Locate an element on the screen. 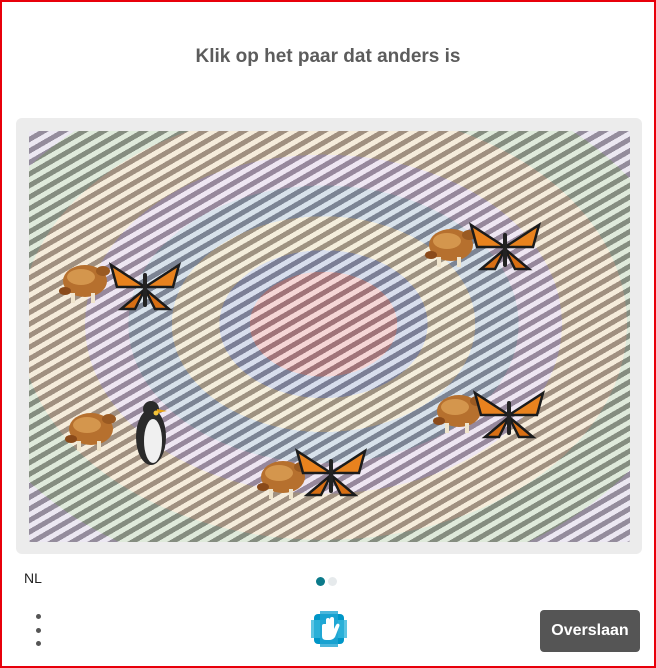 The image size is (656, 668). page-indicator is located at coordinates (328, 582).